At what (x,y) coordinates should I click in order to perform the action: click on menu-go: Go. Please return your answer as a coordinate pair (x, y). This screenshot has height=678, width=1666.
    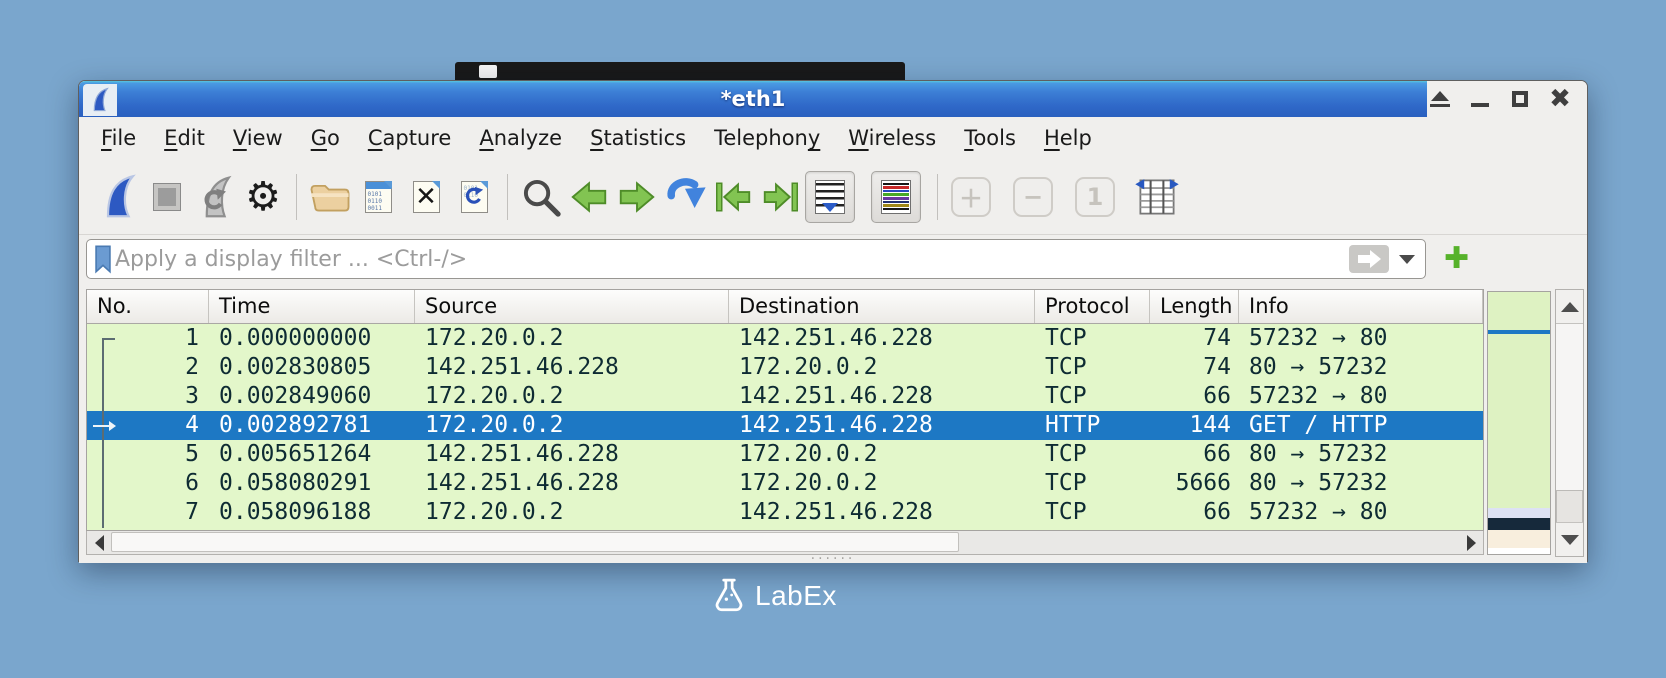
    Looking at the image, I should click on (325, 138).